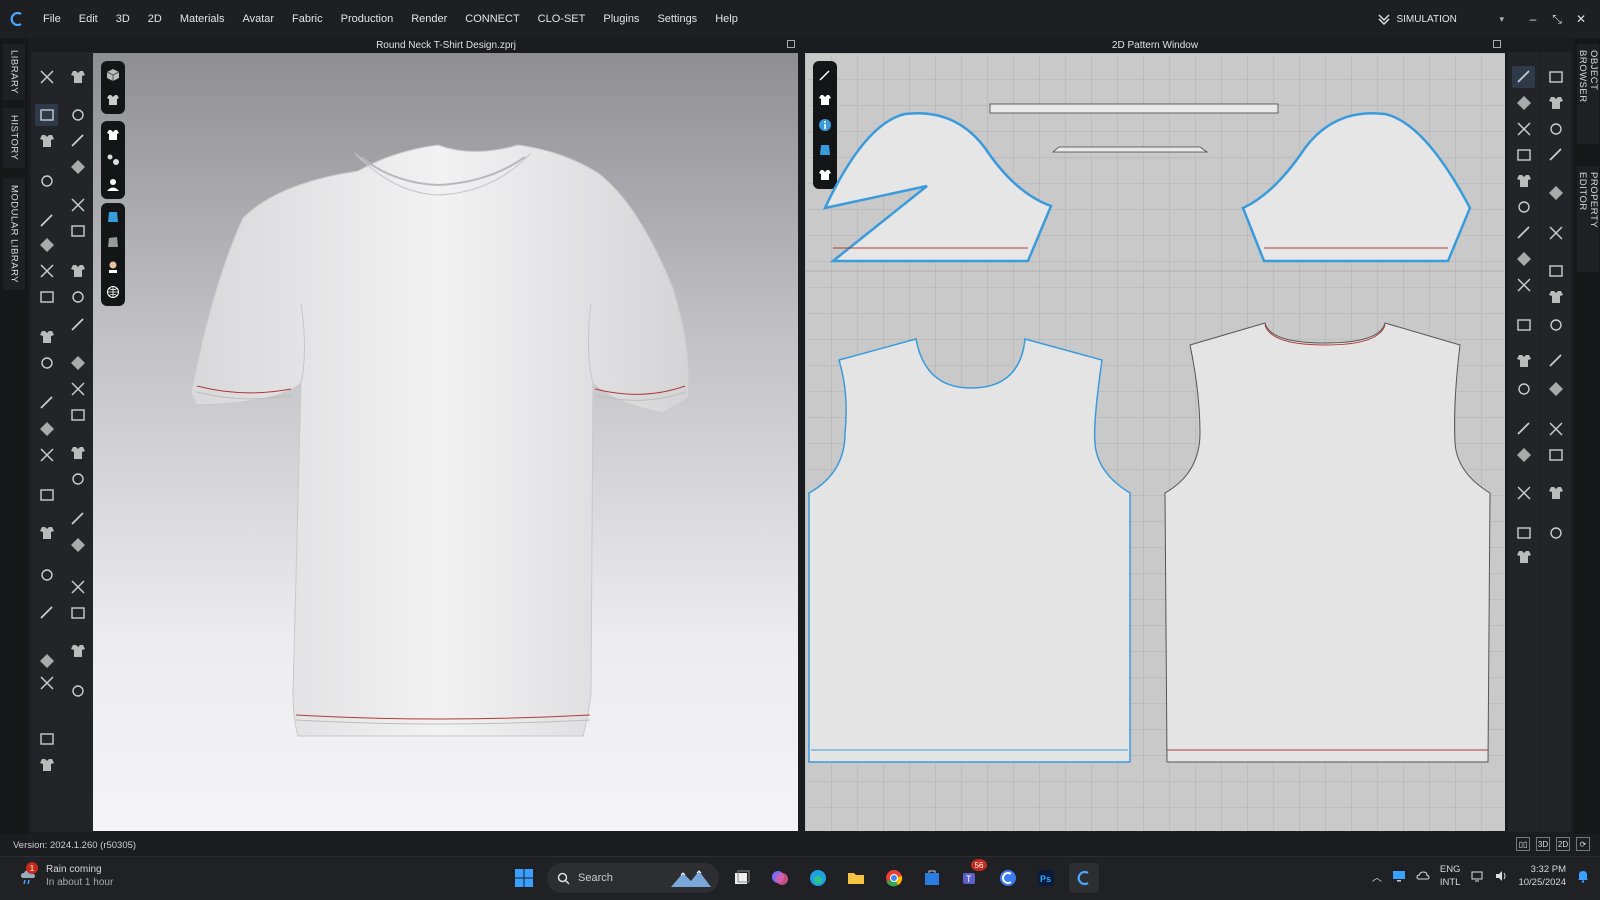  I want to click on menu-plugins: Plugins, so click(621, 19).